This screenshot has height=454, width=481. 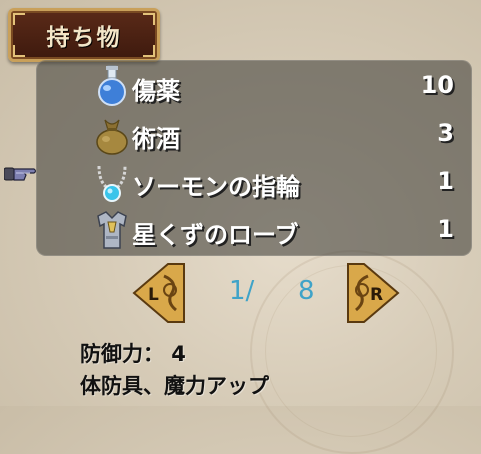 I want to click on page-right-label: R, so click(x=376, y=295).